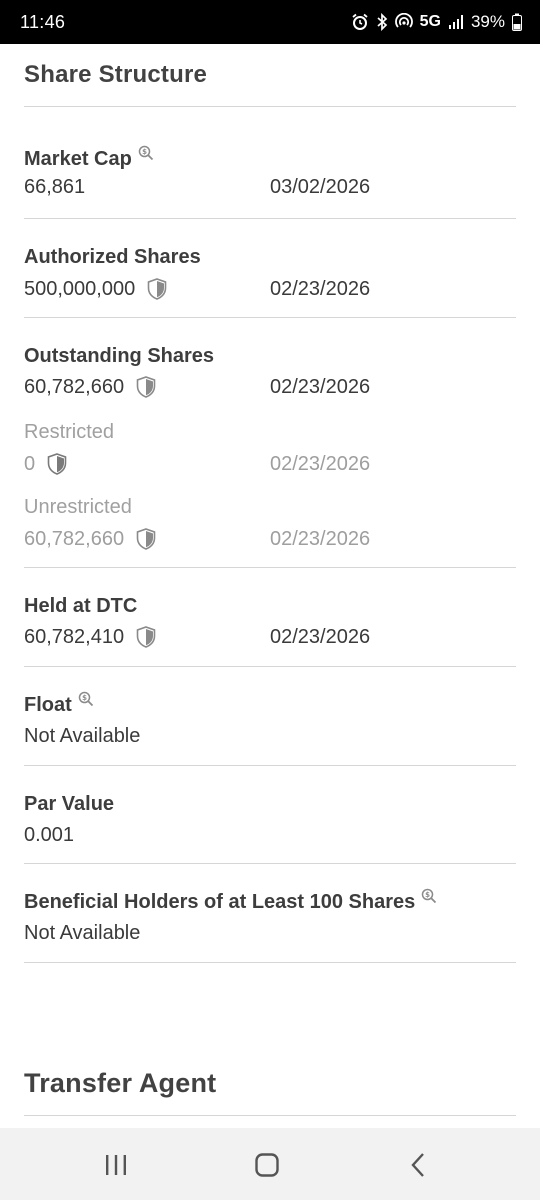 The height and width of the screenshot is (1200, 540). What do you see at coordinates (270, 716) in the screenshot?
I see `row-float: Float $ Not Available` at bounding box center [270, 716].